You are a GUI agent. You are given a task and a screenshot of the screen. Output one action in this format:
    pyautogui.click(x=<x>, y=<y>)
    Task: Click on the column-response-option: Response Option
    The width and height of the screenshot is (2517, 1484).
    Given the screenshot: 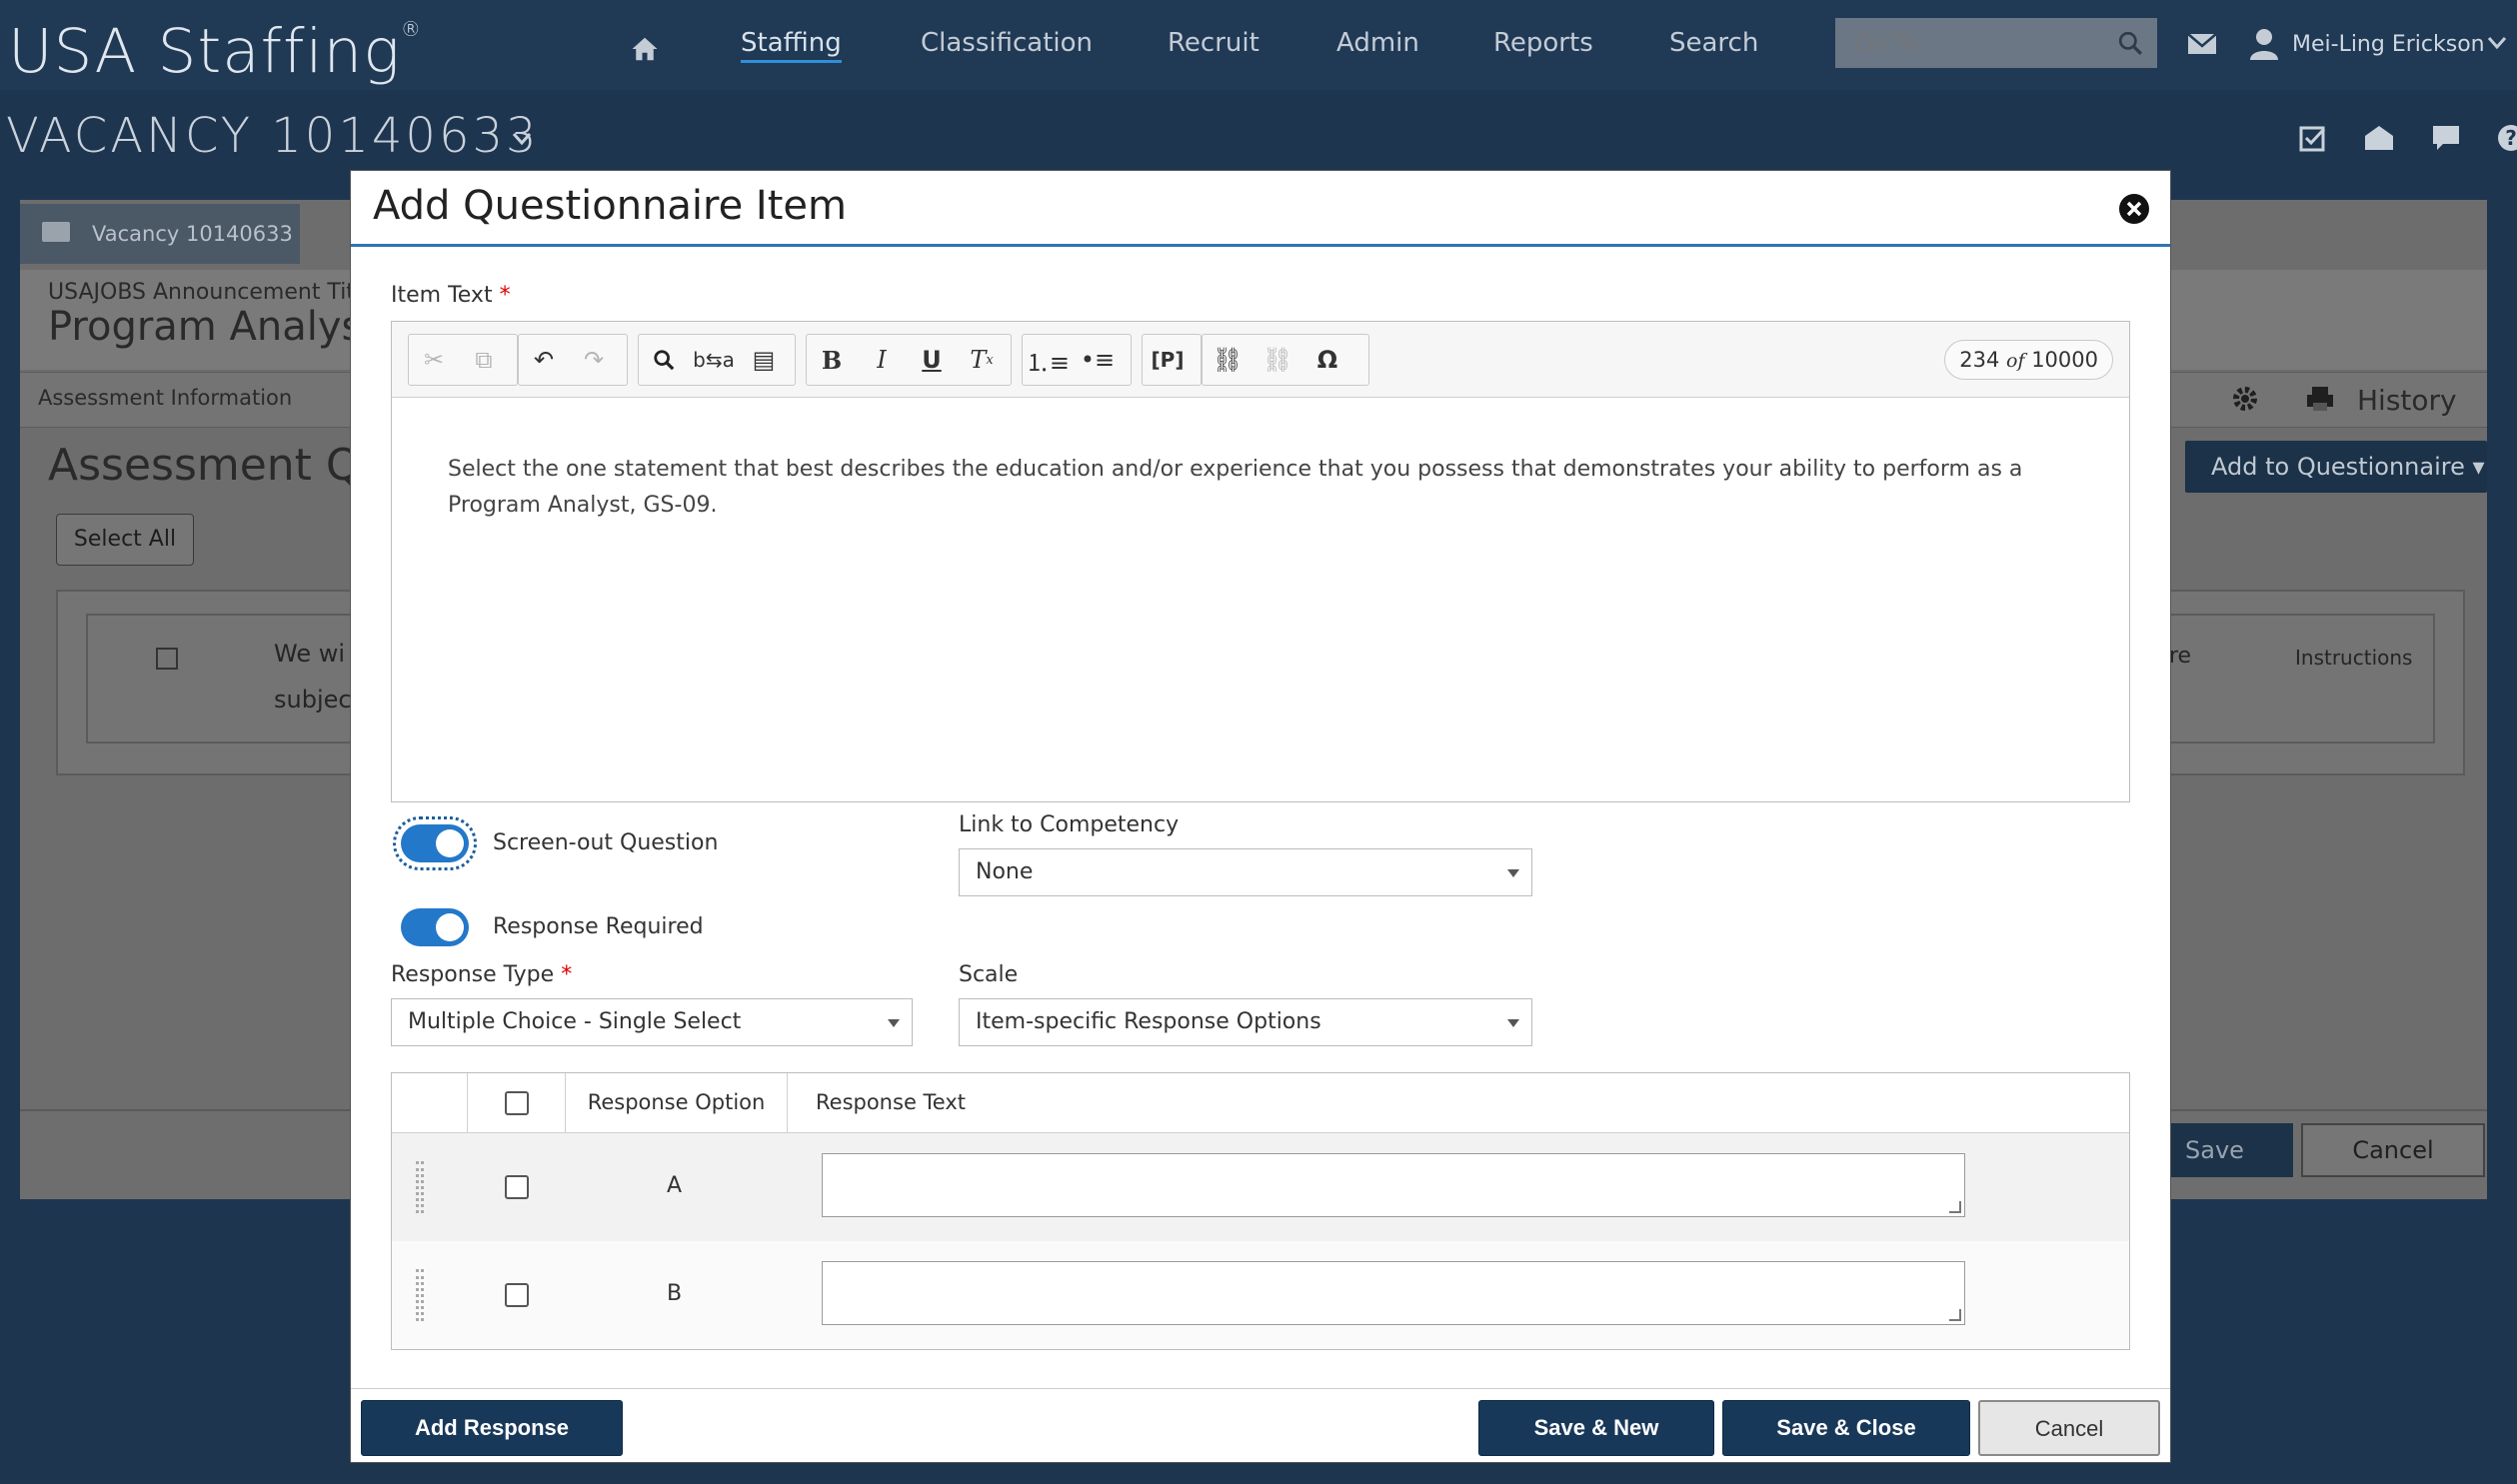 What is the action you would take?
    pyautogui.click(x=677, y=1103)
    